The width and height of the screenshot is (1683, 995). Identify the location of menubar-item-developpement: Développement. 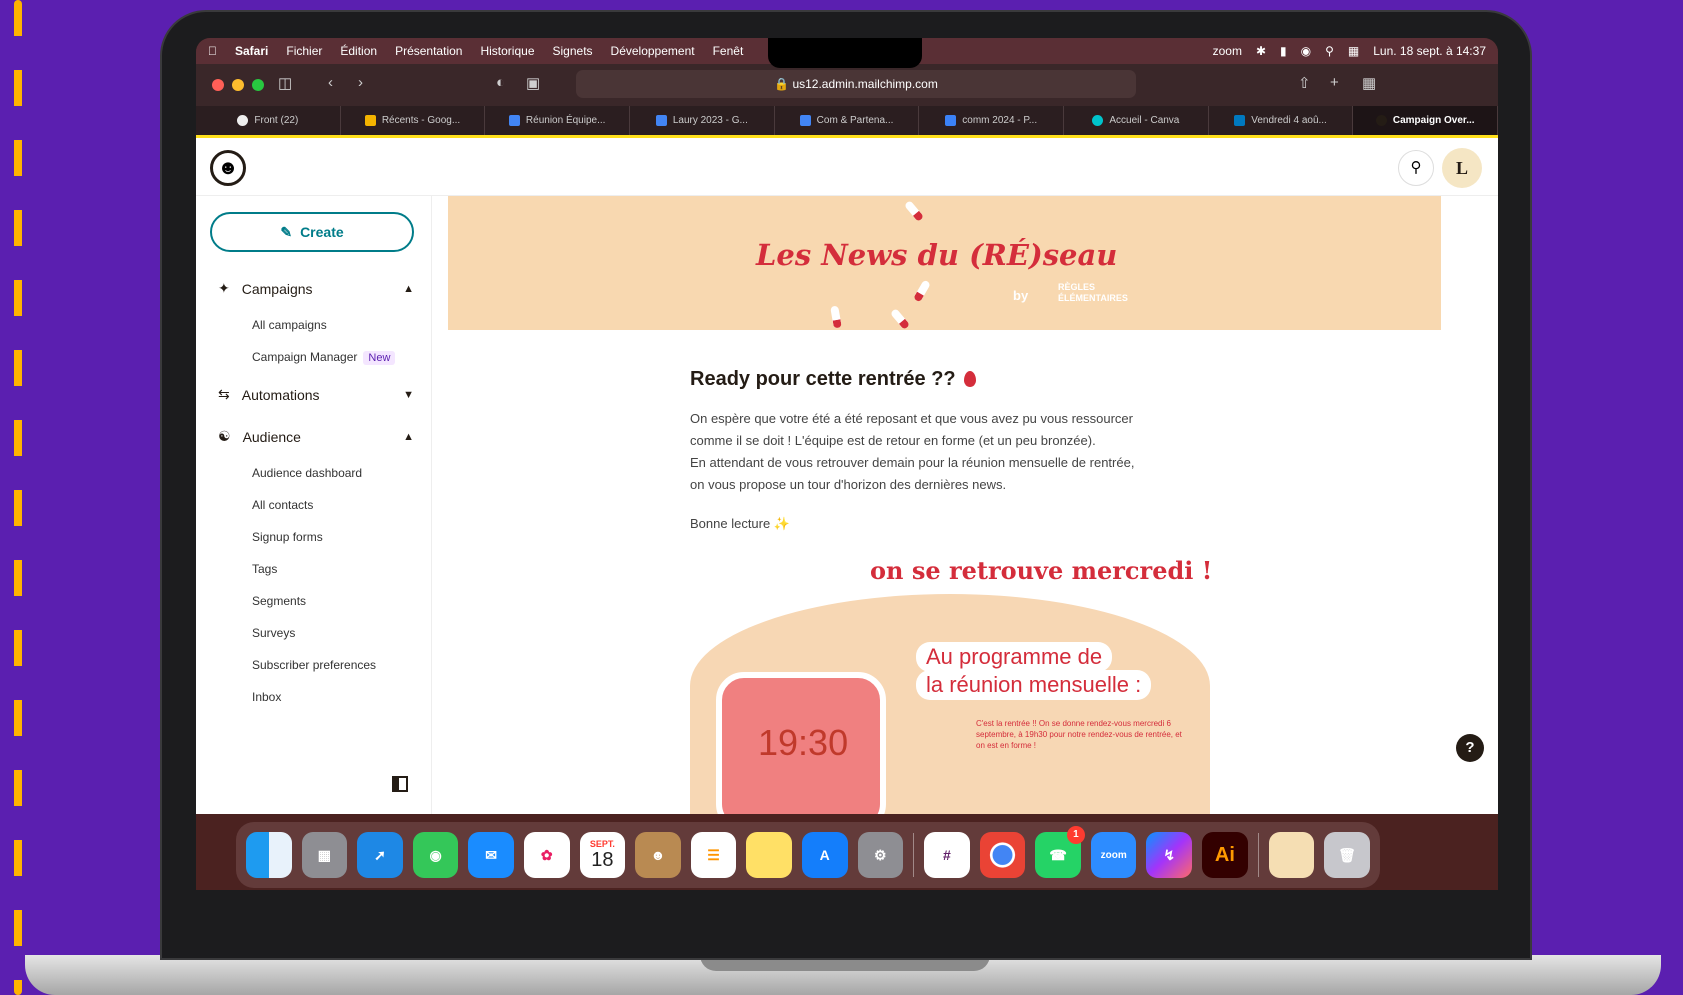
(653, 51).